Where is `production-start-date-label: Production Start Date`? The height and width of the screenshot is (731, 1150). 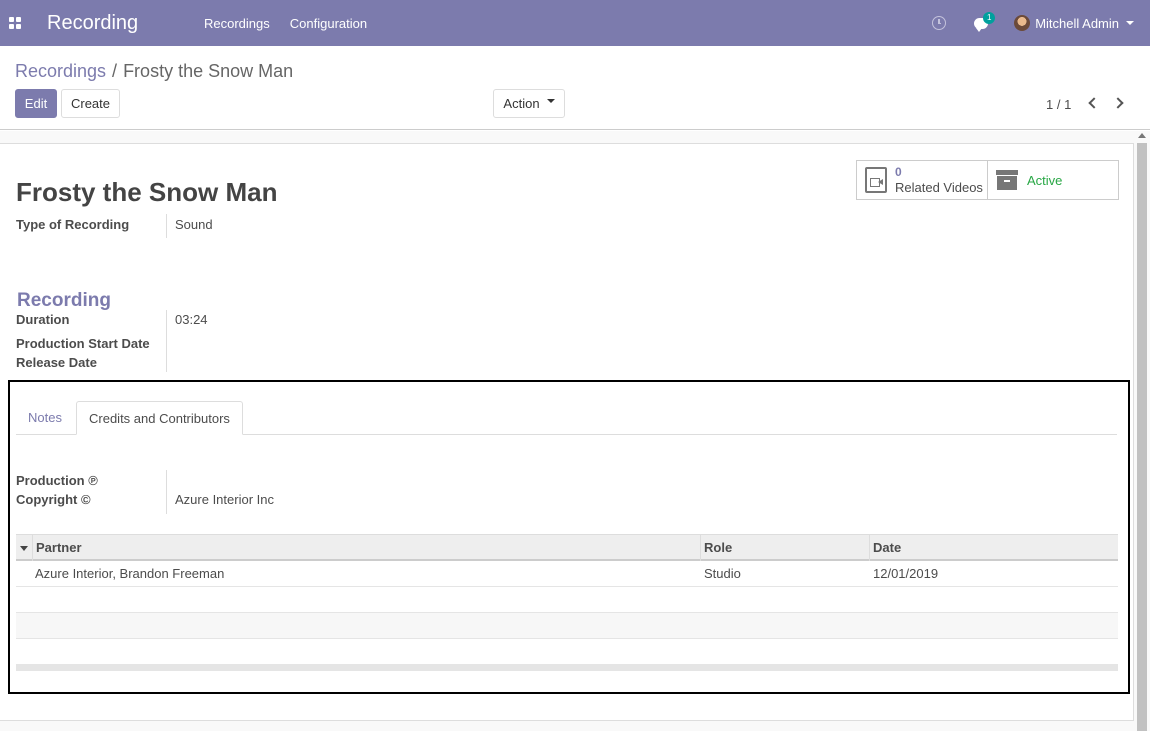
production-start-date-label: Production Start Date is located at coordinates (83, 343).